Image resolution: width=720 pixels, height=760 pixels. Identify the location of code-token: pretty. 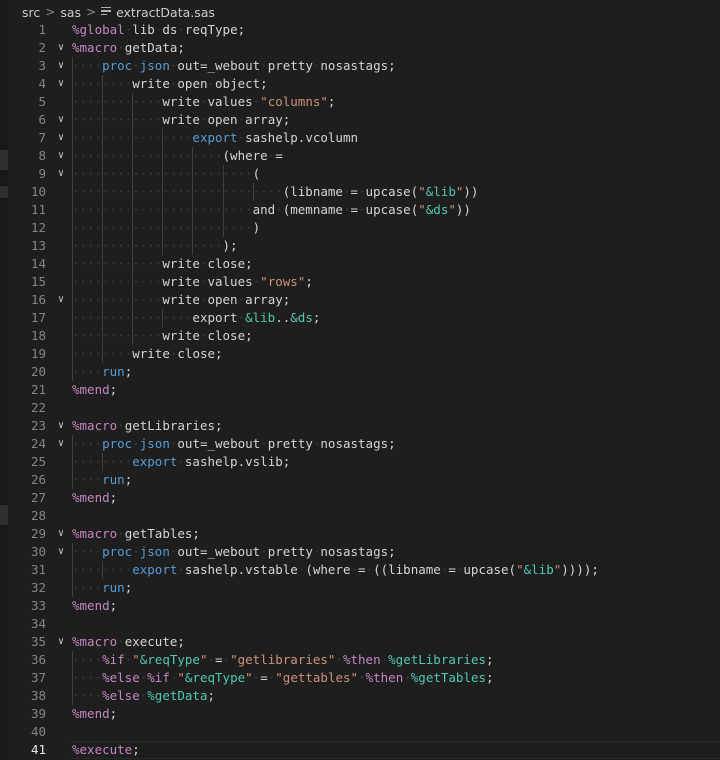
(290, 551).